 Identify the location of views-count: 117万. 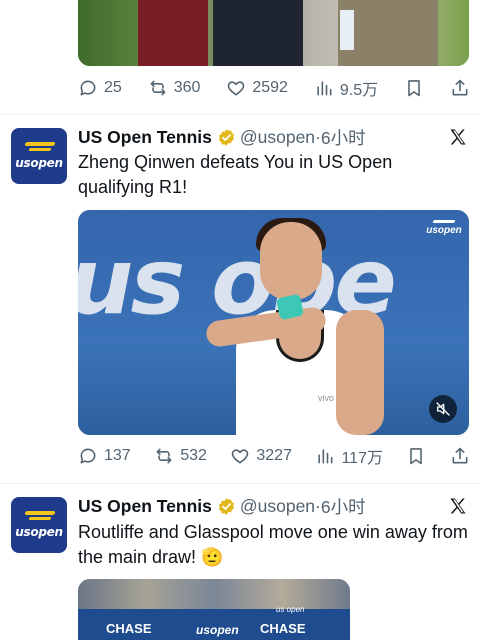
(362, 458).